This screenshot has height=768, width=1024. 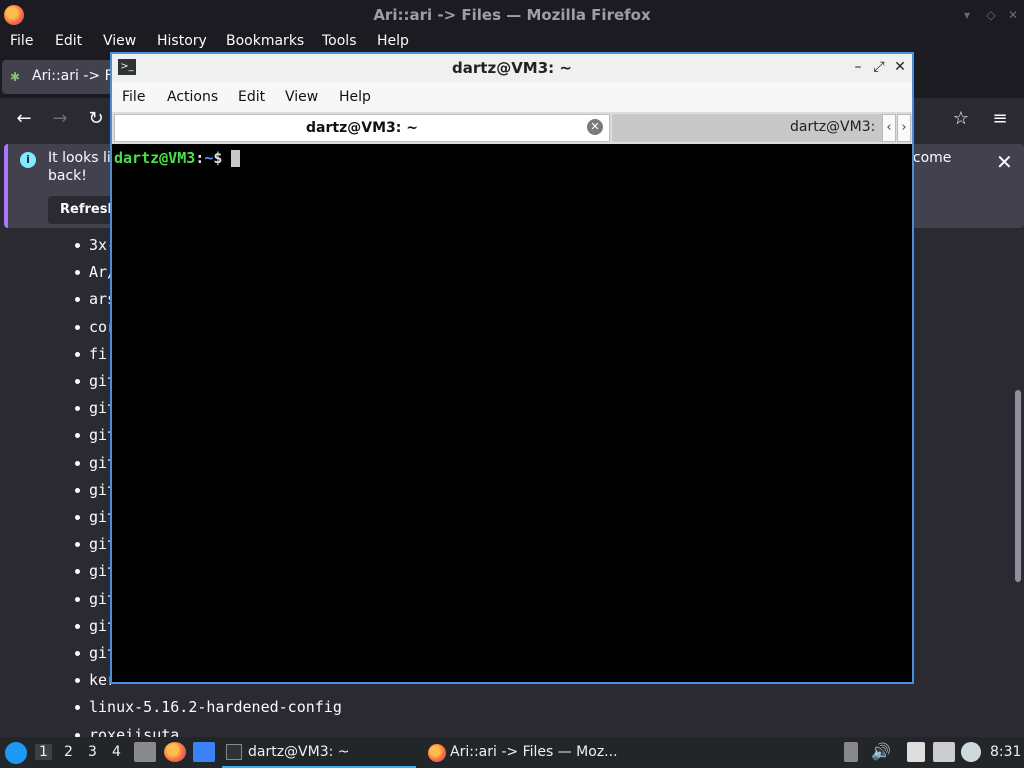 What do you see at coordinates (209, 158) in the screenshot?
I see `prompt-path: ~` at bounding box center [209, 158].